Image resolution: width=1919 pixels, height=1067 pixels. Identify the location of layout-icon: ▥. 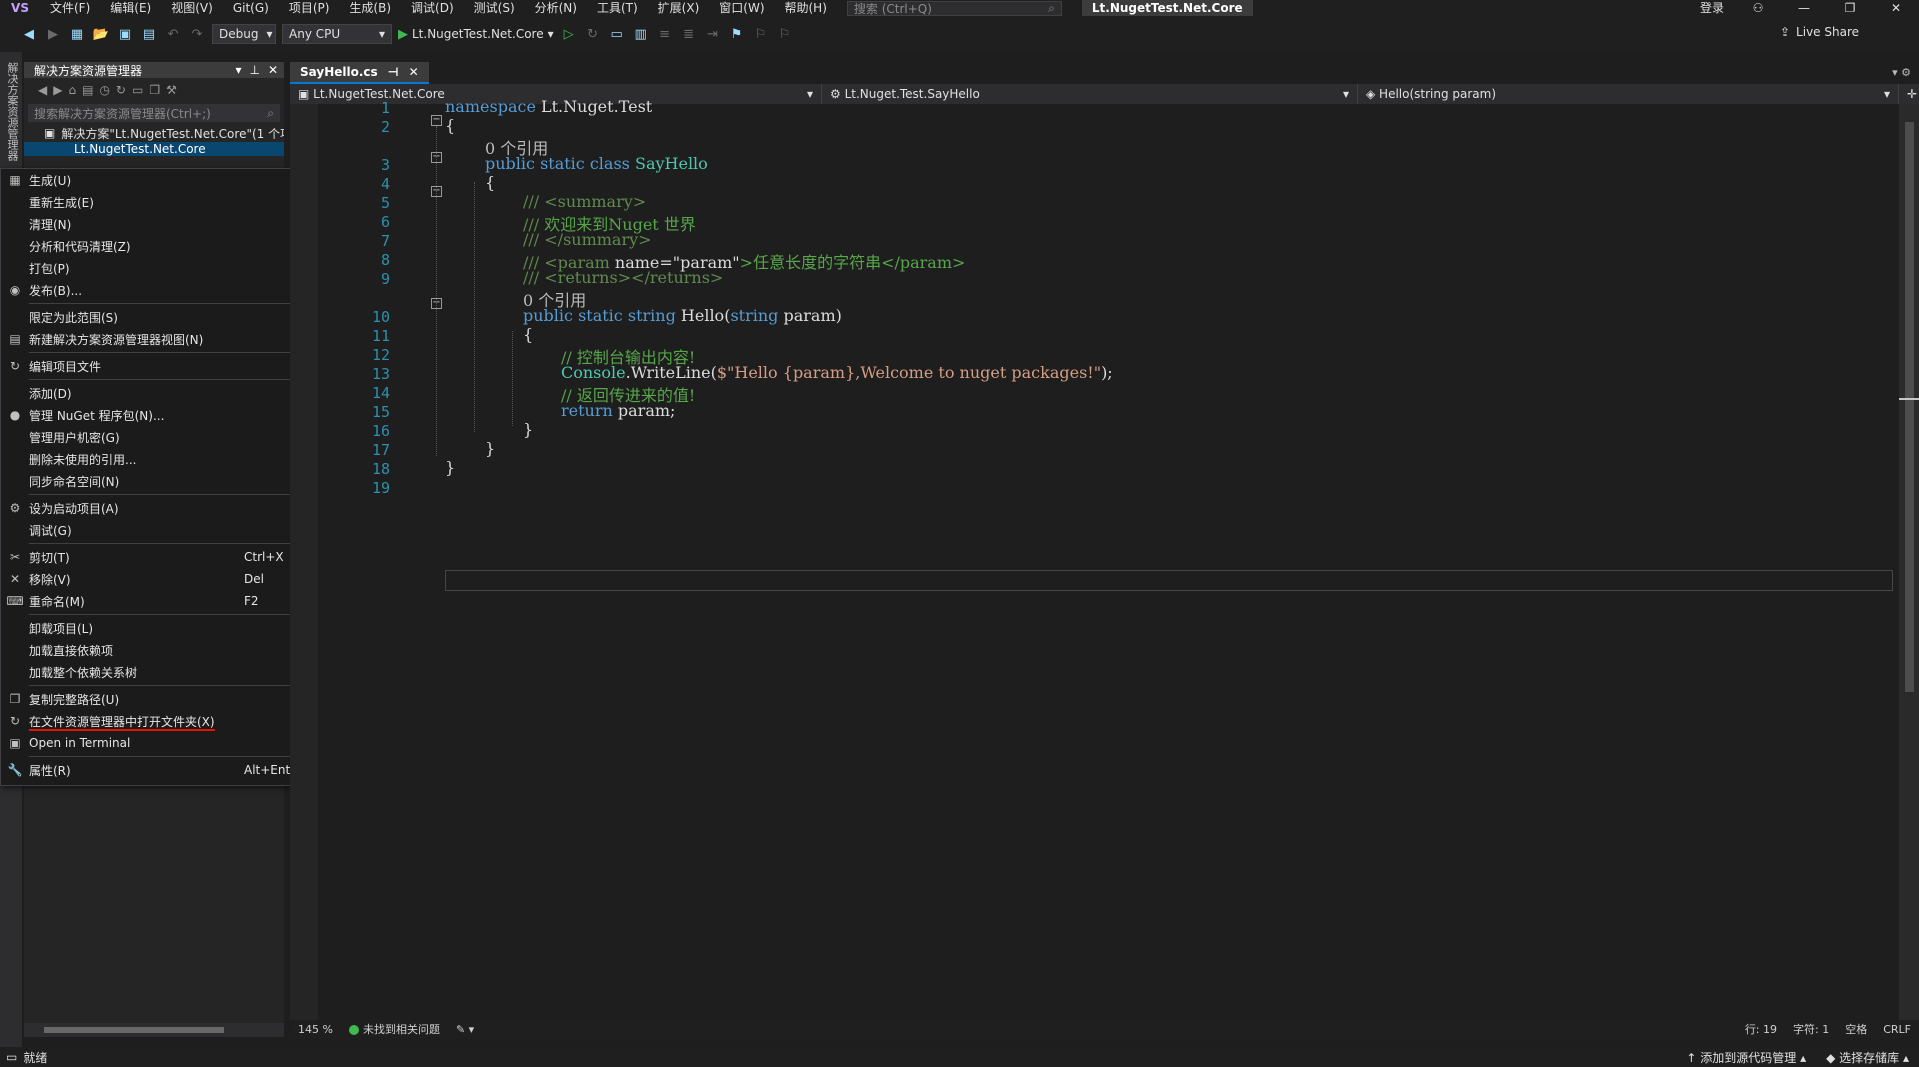
(641, 34).